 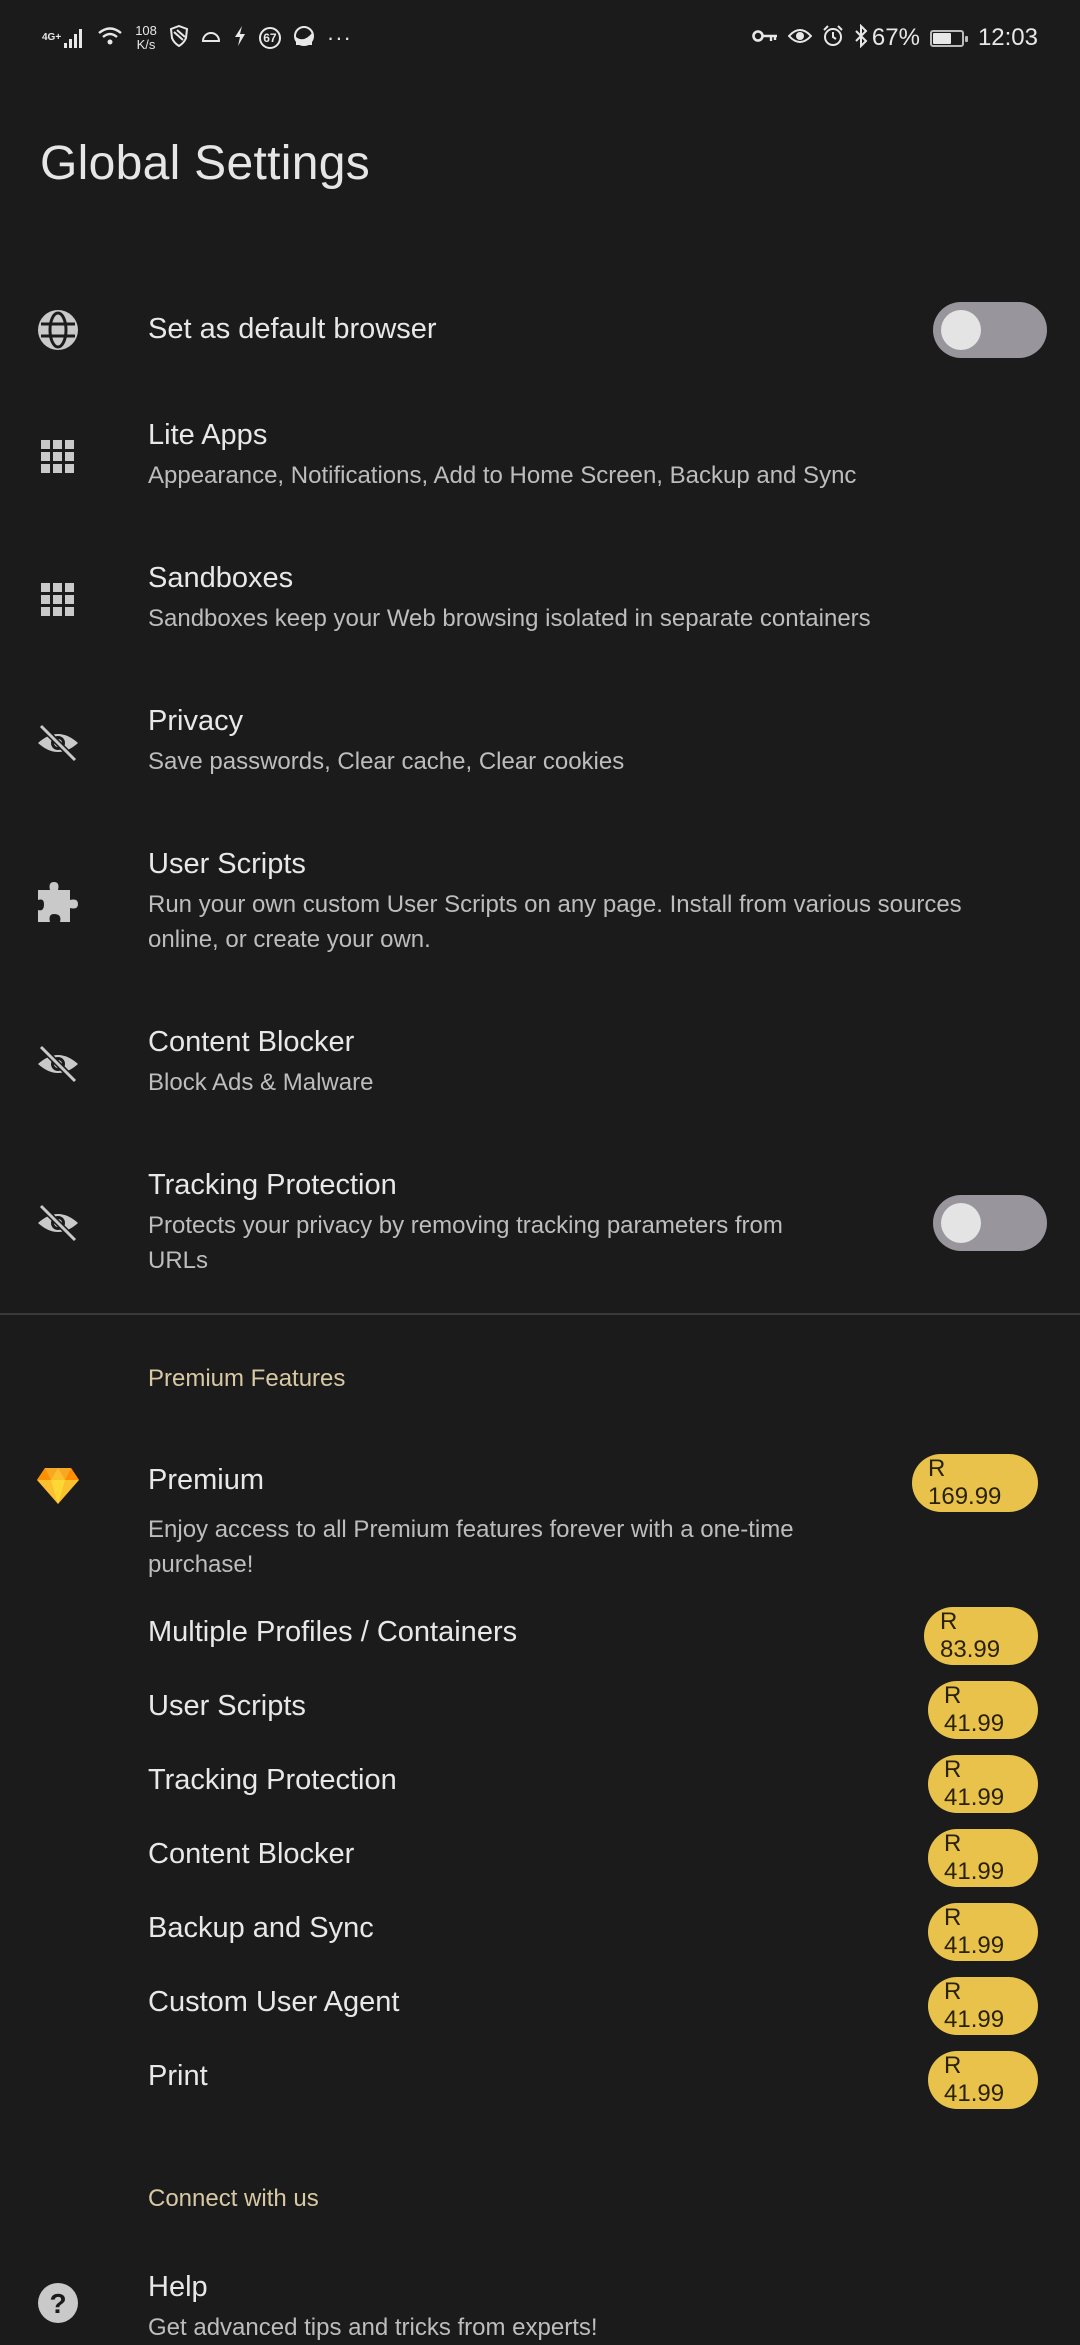 What do you see at coordinates (339, 37) in the screenshot?
I see `more-icon: ···` at bounding box center [339, 37].